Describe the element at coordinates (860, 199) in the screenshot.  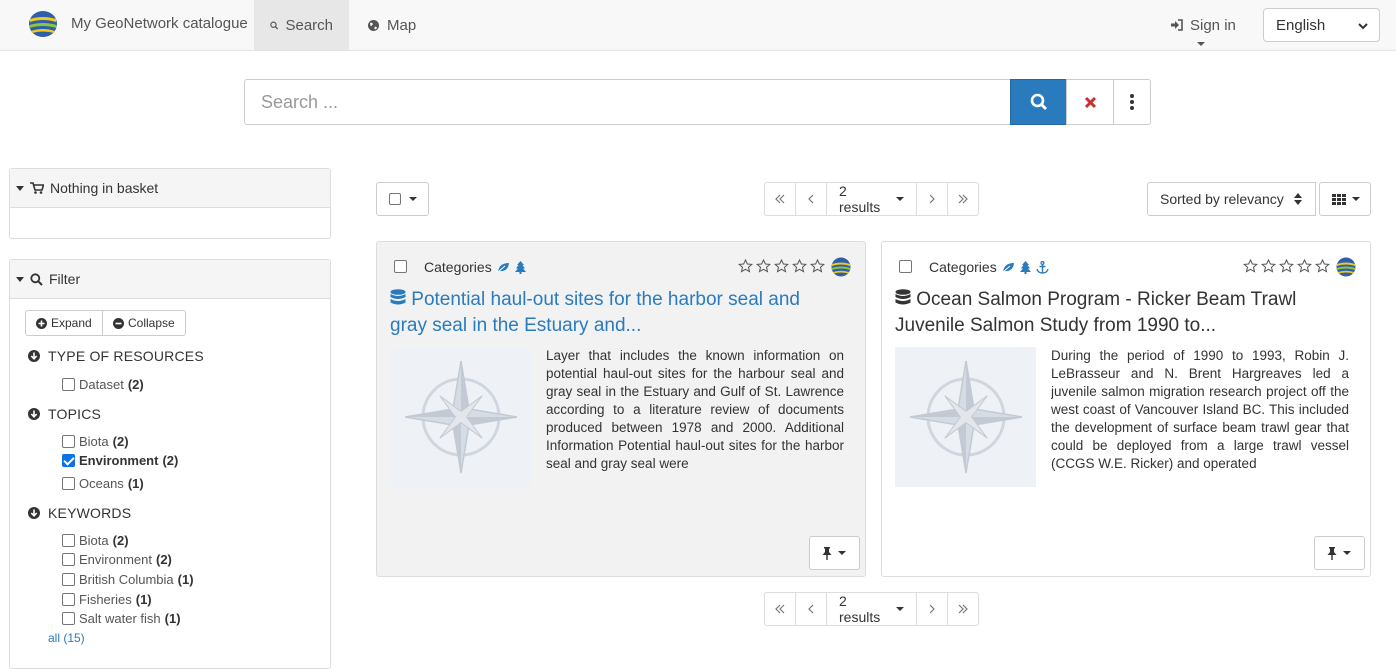
I see `results-count-label: 2 results` at that location.